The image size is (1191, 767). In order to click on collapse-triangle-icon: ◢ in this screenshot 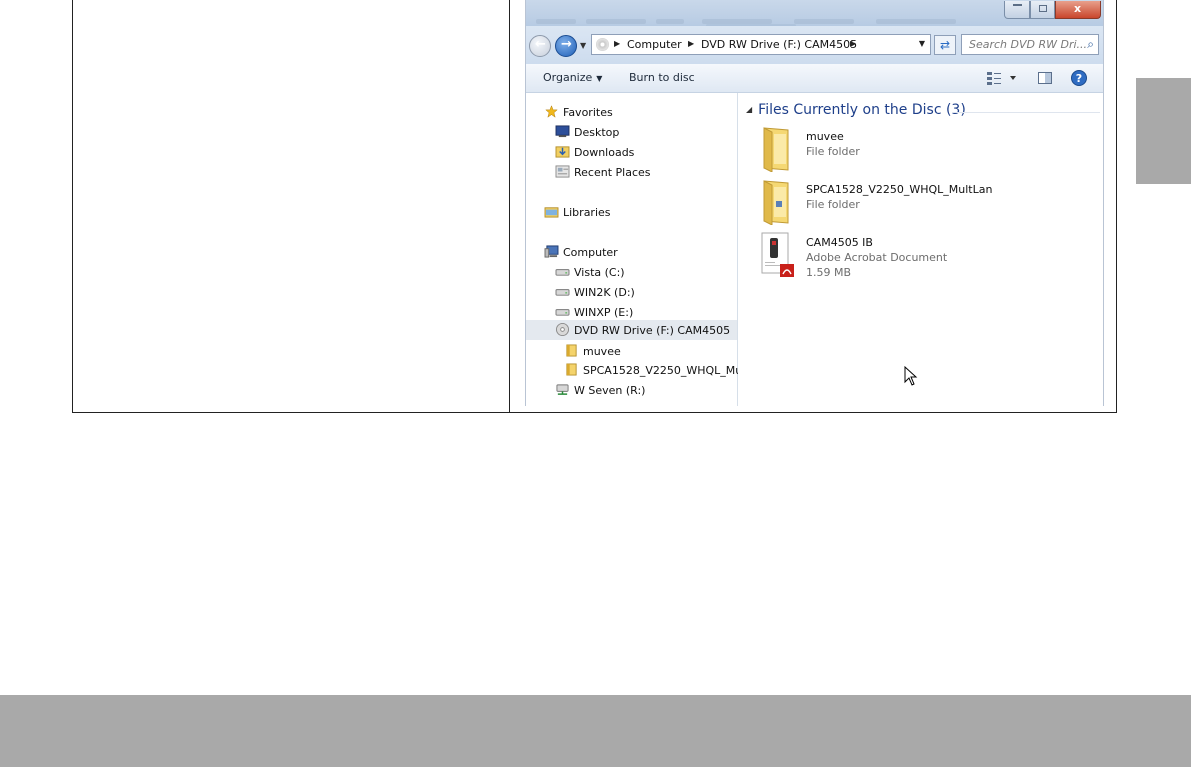, I will do `click(749, 109)`.